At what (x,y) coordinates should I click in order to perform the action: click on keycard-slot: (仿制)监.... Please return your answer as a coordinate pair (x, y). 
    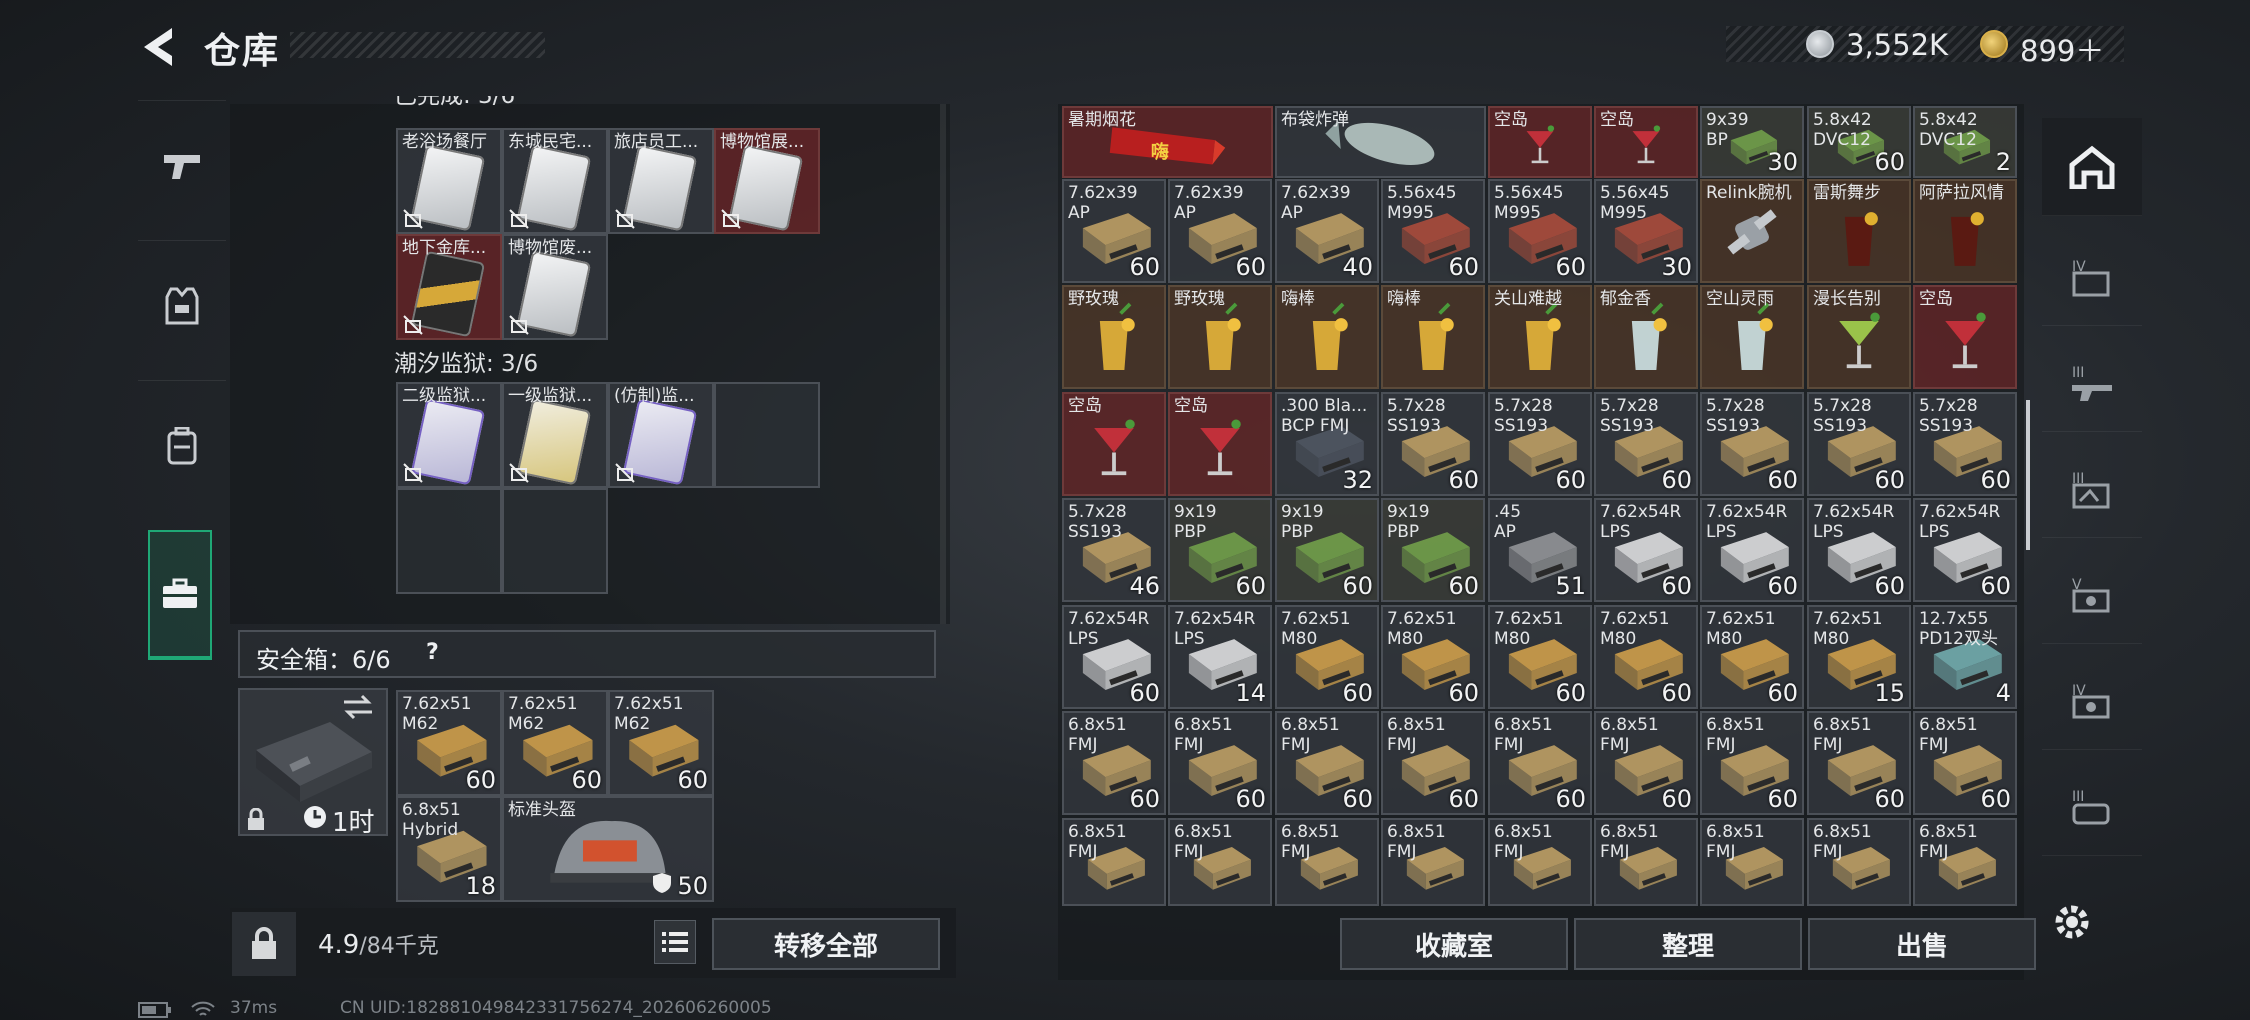
    Looking at the image, I should click on (661, 435).